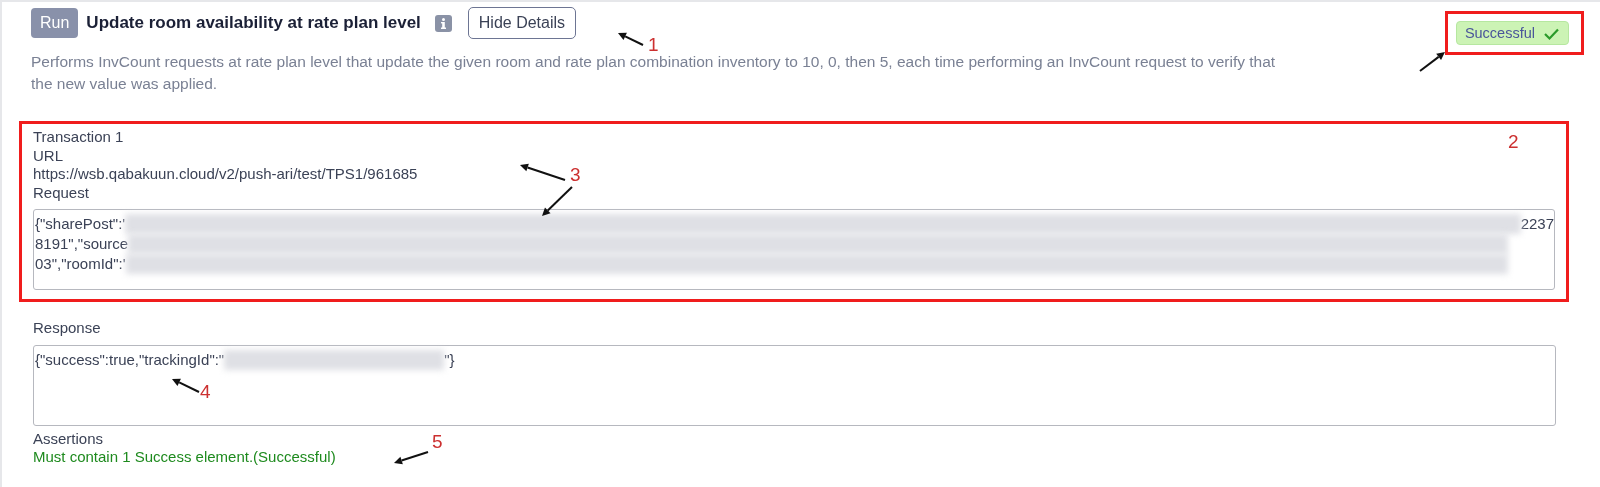 The height and width of the screenshot is (487, 1600). What do you see at coordinates (67, 328) in the screenshot?
I see `field-label: Response` at bounding box center [67, 328].